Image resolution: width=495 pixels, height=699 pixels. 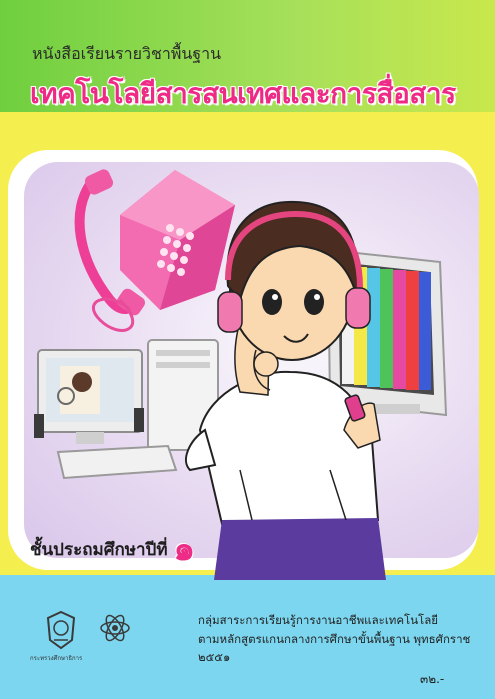 What do you see at coordinates (99, 549) in the screenshot?
I see `grade-label: ชั้นประถมศึกษาปีที่` at bounding box center [99, 549].